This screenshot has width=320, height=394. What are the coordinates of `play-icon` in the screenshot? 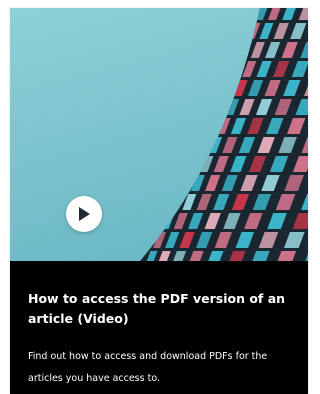 It's located at (84, 214).